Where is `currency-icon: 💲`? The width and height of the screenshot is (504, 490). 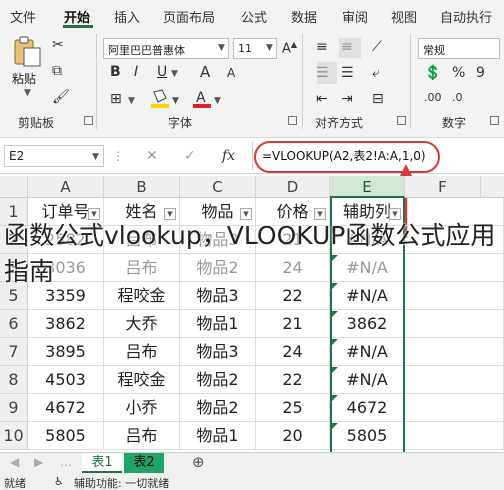 currency-icon: 💲 is located at coordinates (432, 73).